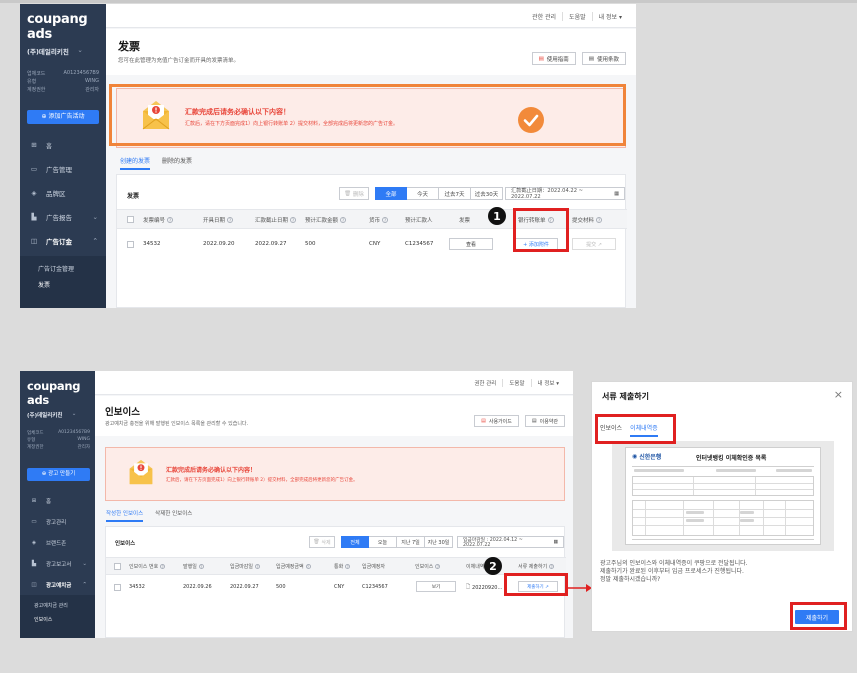 Image resolution: width=857 pixels, height=673 pixels. What do you see at coordinates (244, 587) in the screenshot?
I see `cell-due-date: 2022.09.27` at bounding box center [244, 587].